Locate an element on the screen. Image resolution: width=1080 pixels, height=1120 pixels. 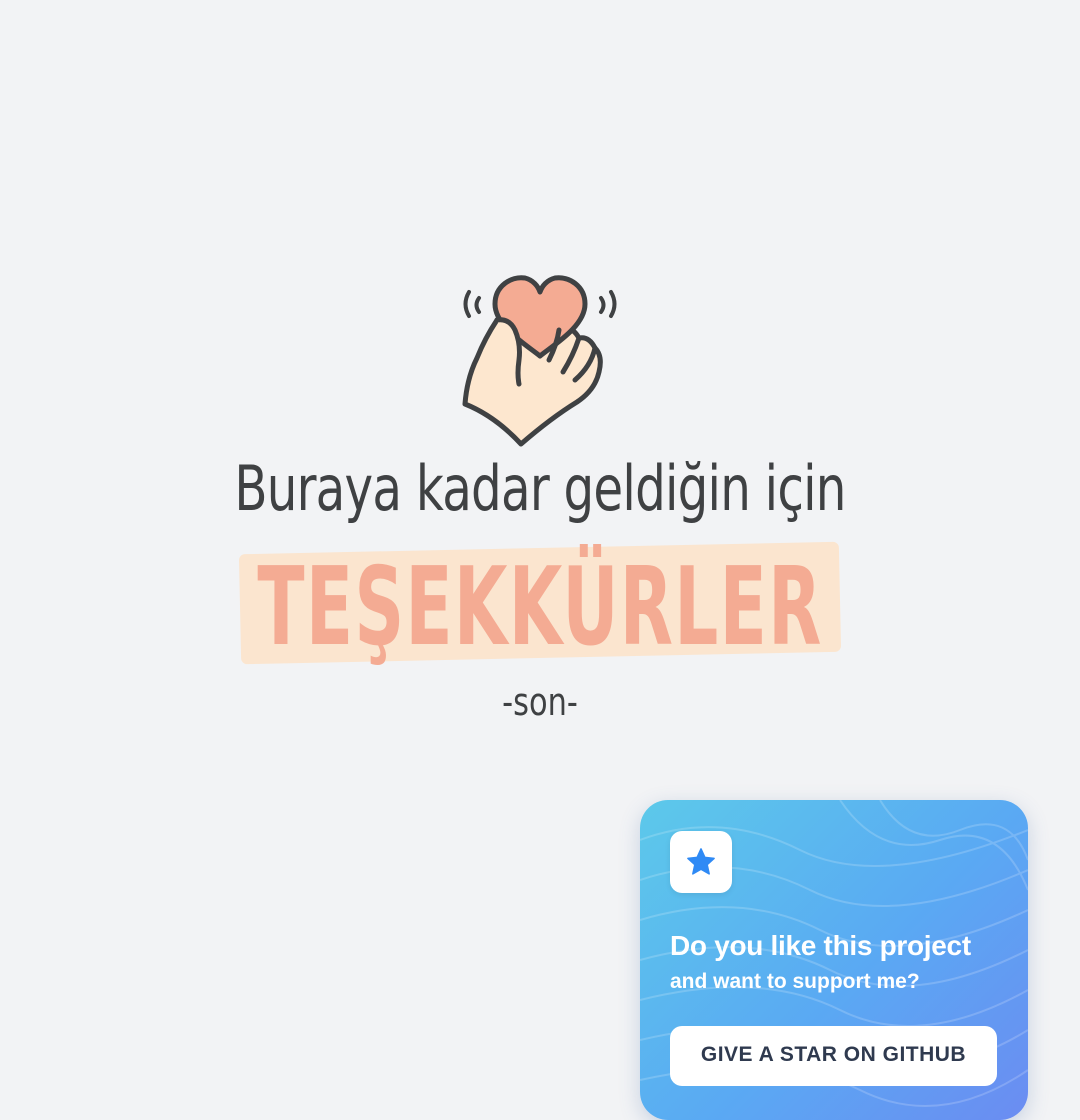
promo-heading: Do you like this project is located at coordinates (820, 945).